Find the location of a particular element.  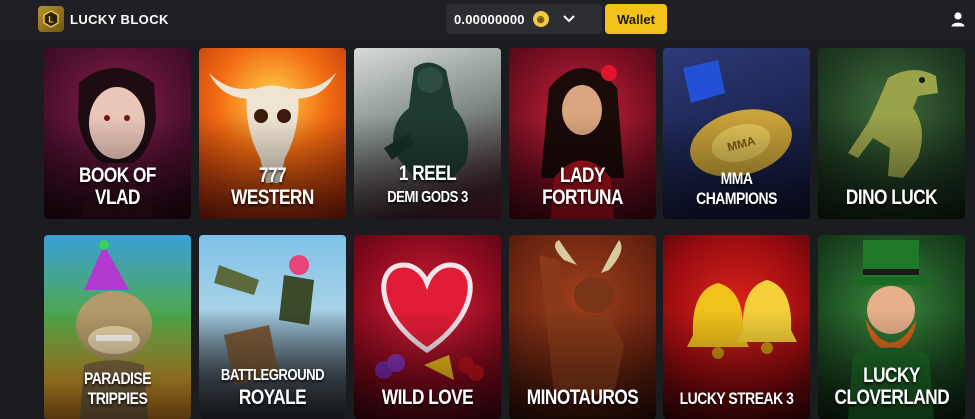

game-title-line1: 1 REEL is located at coordinates (427, 173).